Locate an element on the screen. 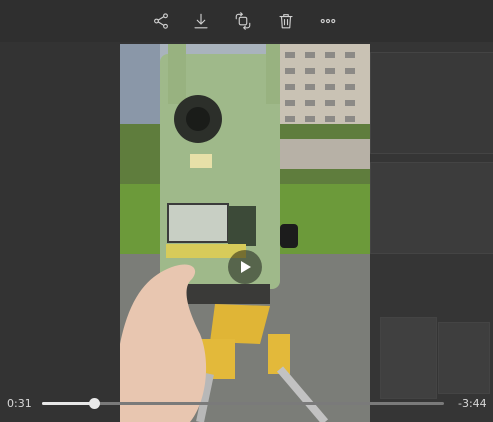 The height and width of the screenshot is (422, 493). top-toolbar is located at coordinates (246, 21).